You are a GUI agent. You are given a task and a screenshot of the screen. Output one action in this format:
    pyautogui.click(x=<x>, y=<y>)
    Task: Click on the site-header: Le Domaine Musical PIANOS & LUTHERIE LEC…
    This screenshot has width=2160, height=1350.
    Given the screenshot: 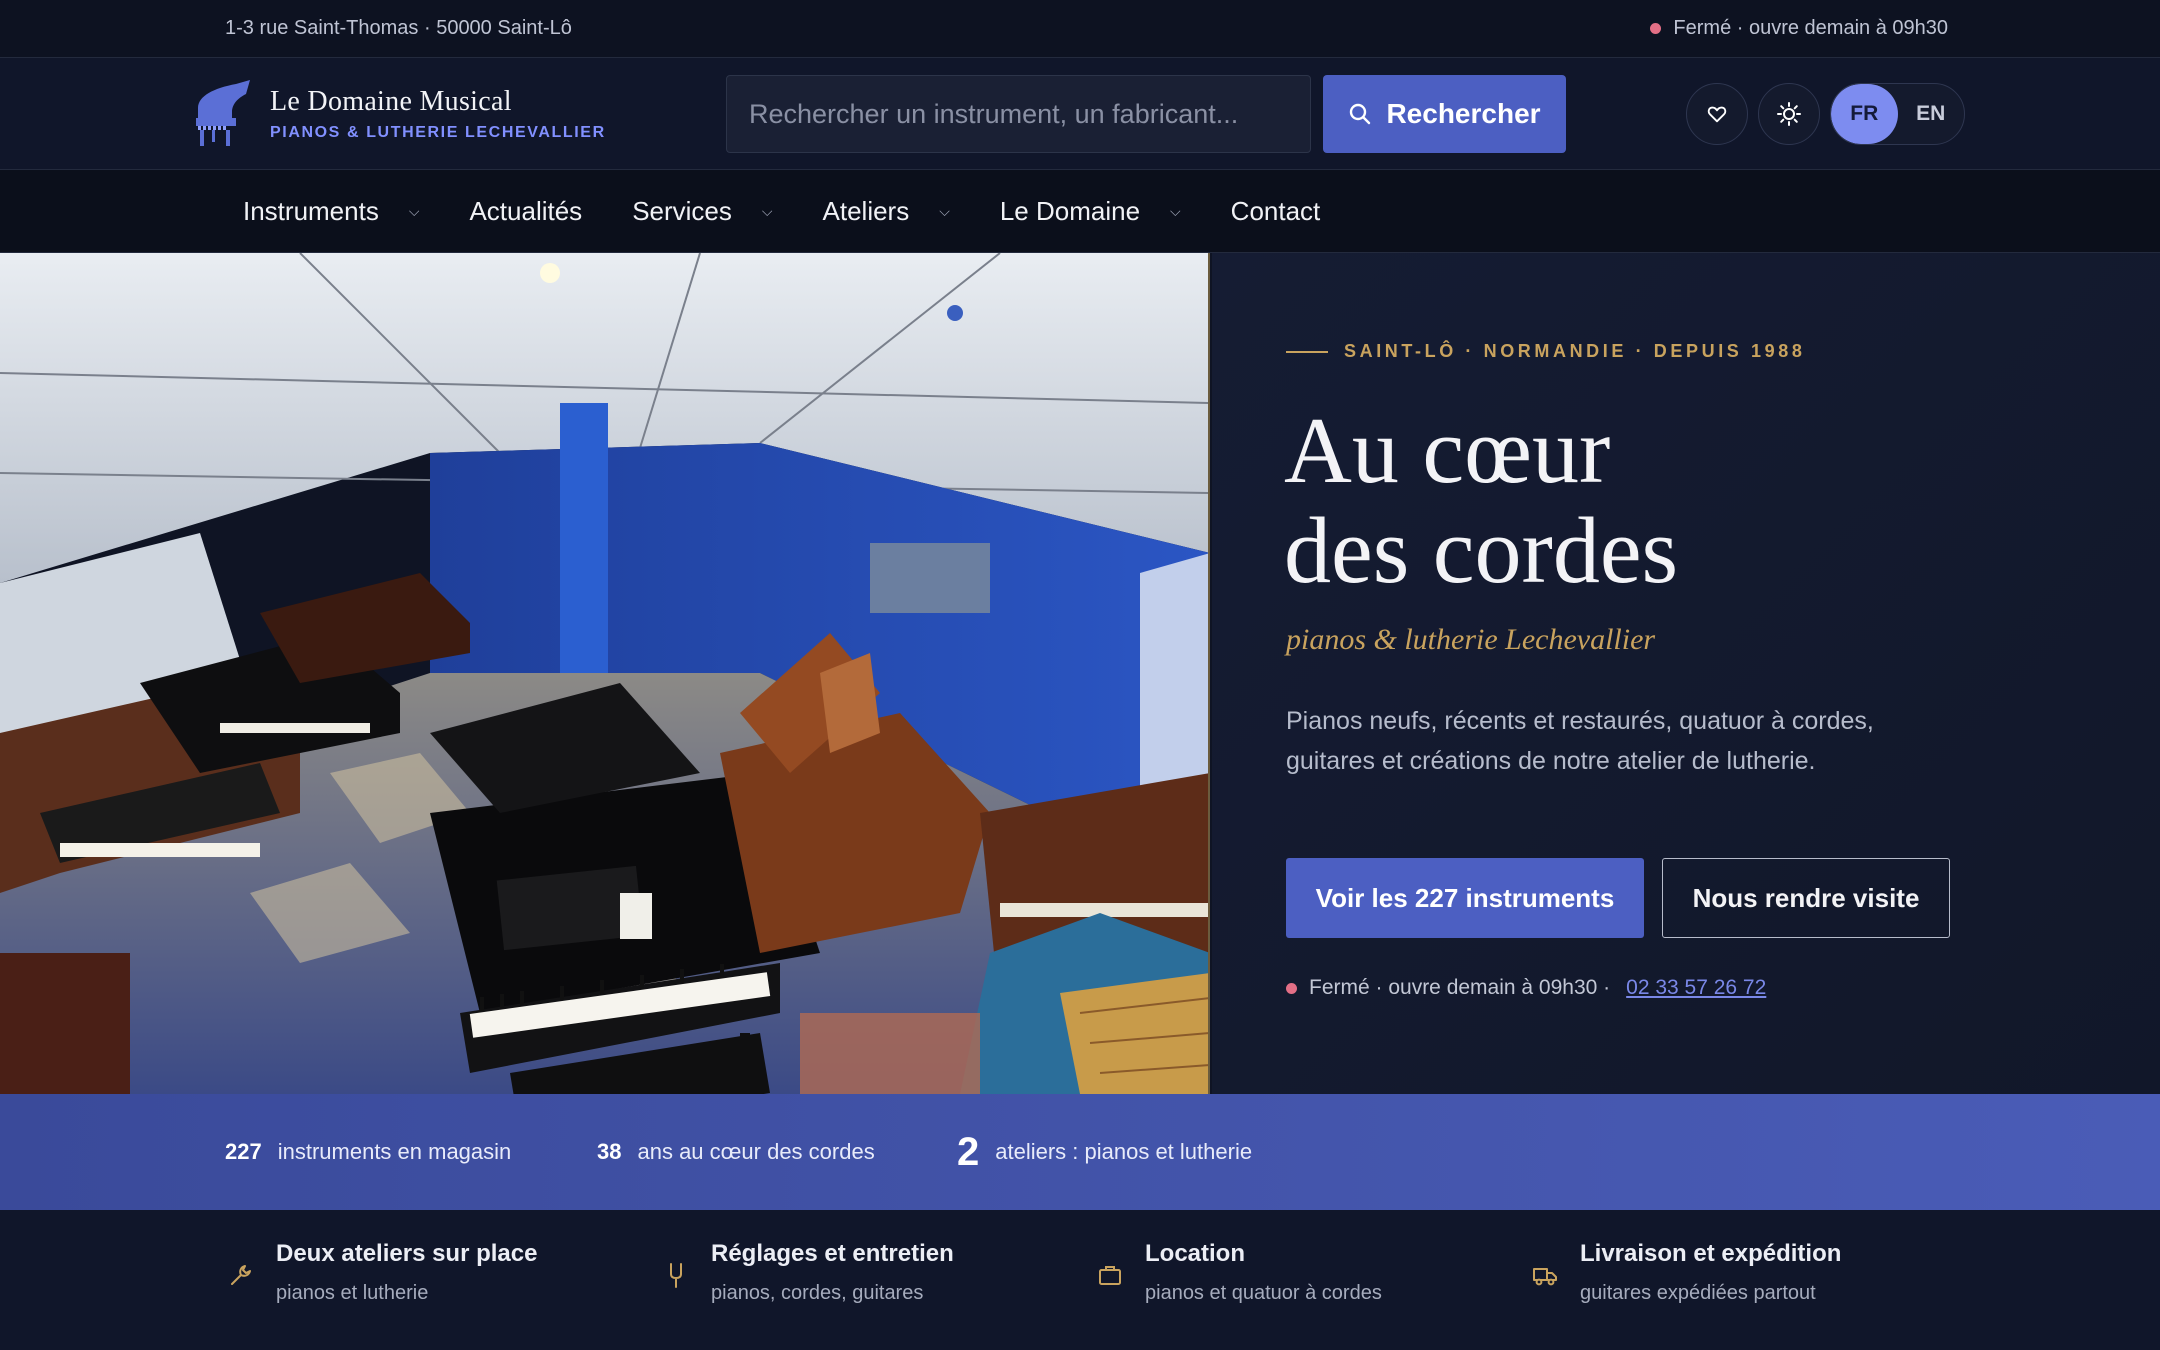 What is the action you would take?
    pyautogui.click(x=1080, y=114)
    